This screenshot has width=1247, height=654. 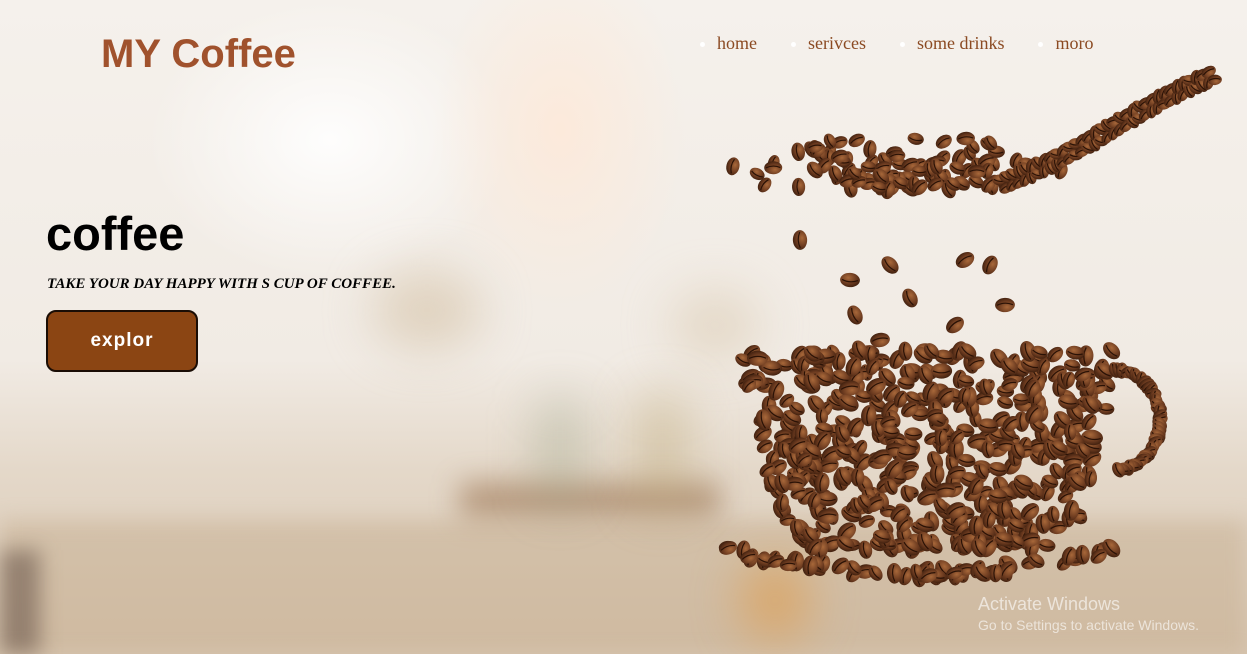 I want to click on hero-title: coffee, so click(x=115, y=233).